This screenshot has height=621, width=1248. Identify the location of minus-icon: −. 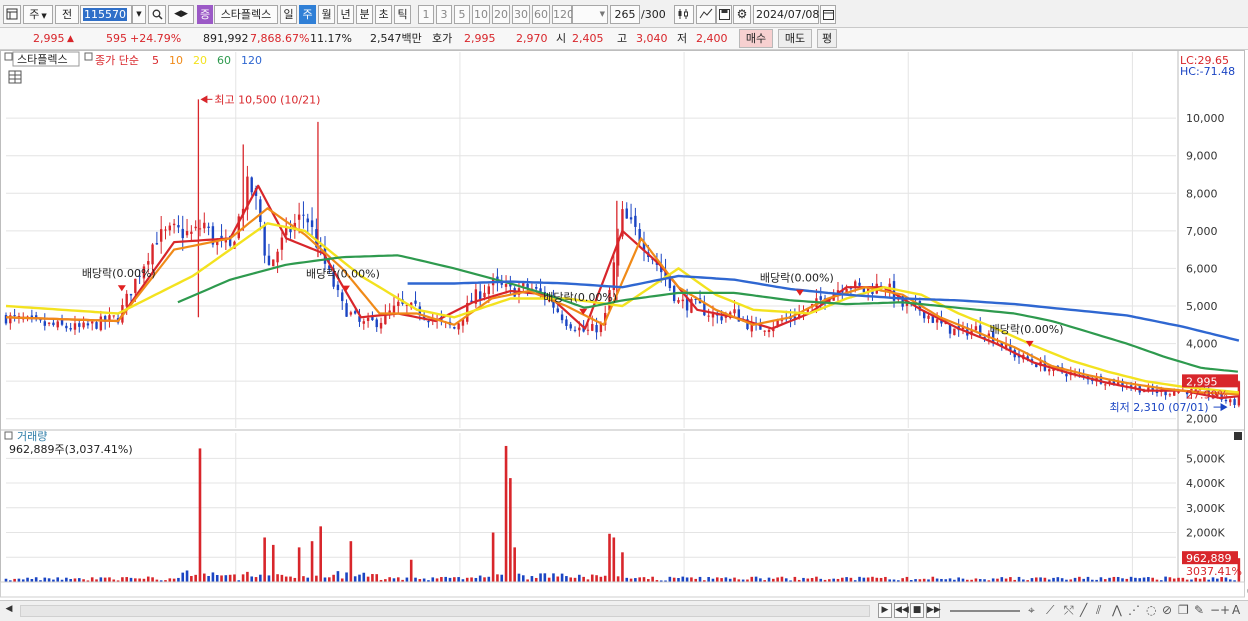
(1215, 610).